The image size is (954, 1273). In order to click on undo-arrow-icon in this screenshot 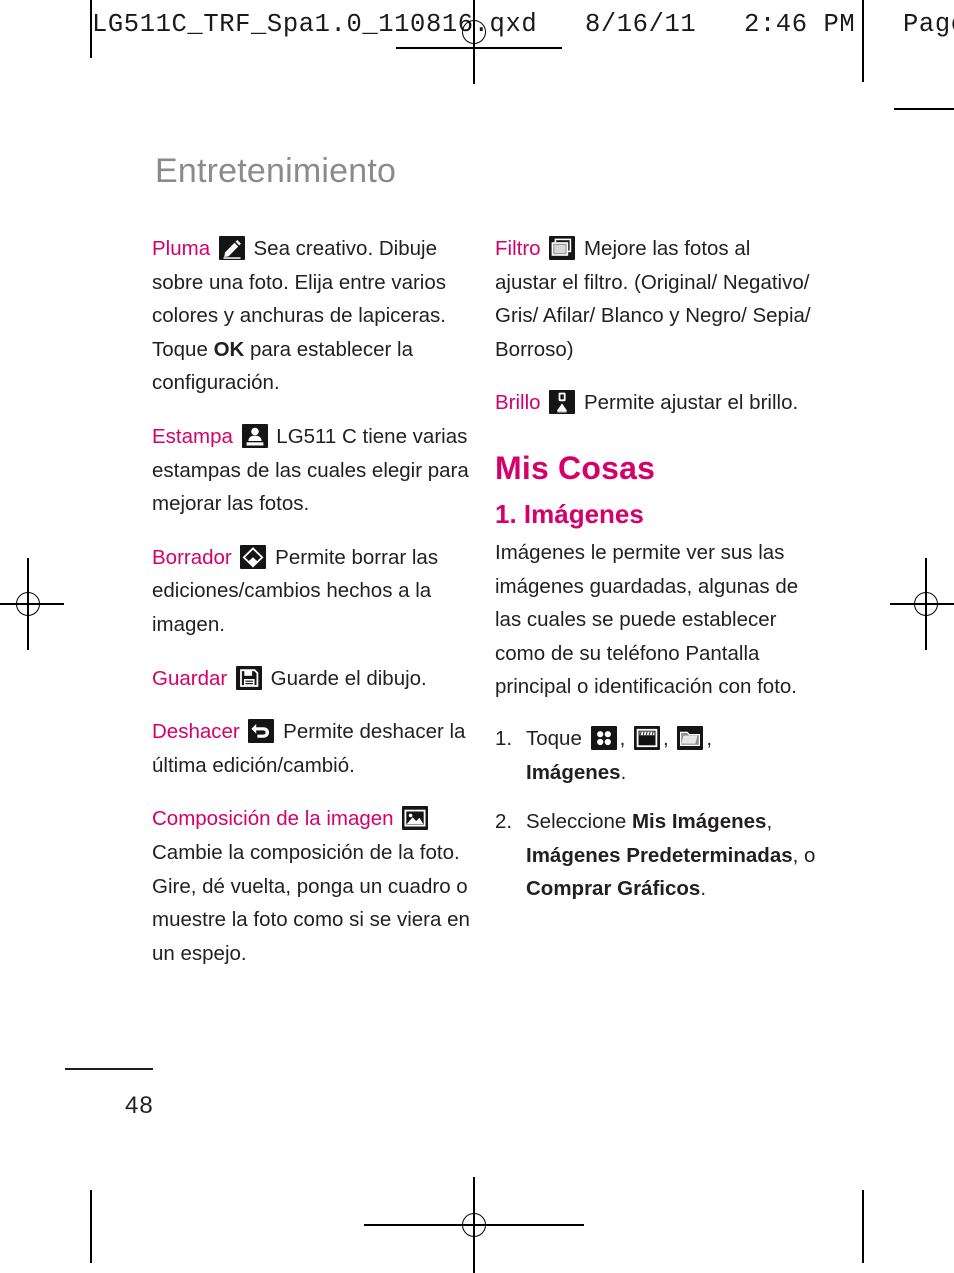, I will do `click(261, 731)`.